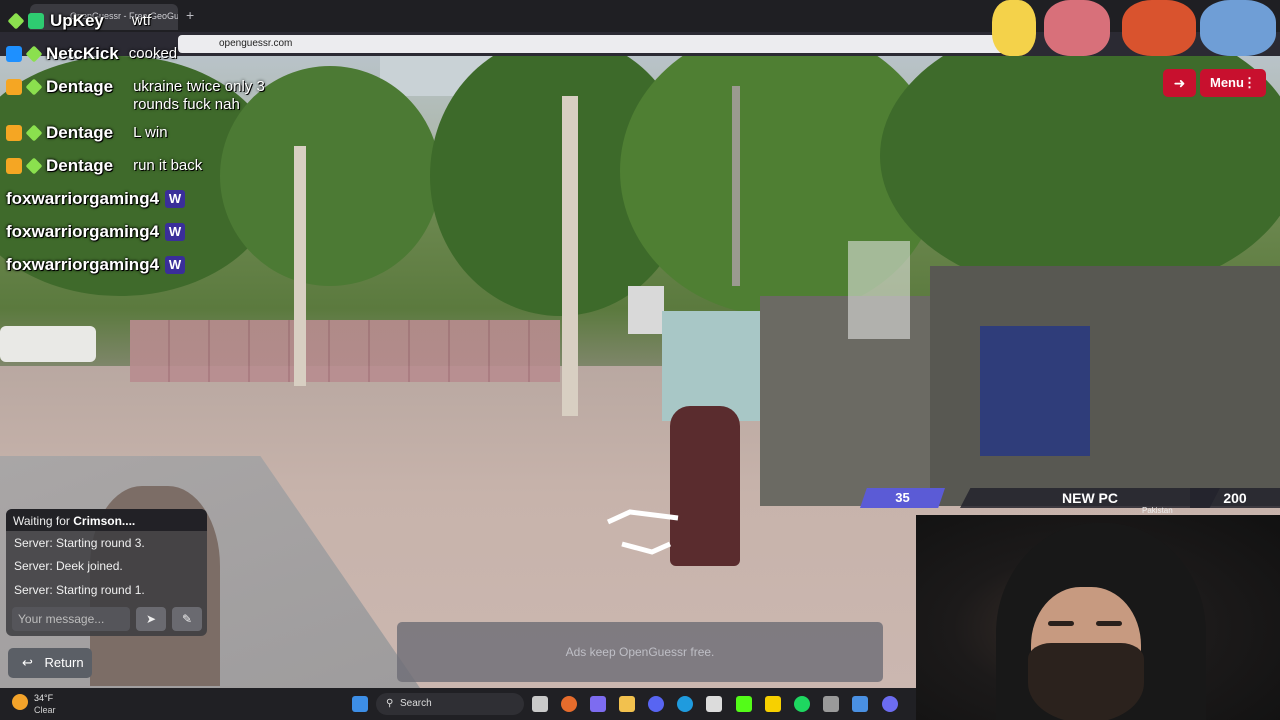  What do you see at coordinates (569, 704) in the screenshot?
I see `firefox-icon` at bounding box center [569, 704].